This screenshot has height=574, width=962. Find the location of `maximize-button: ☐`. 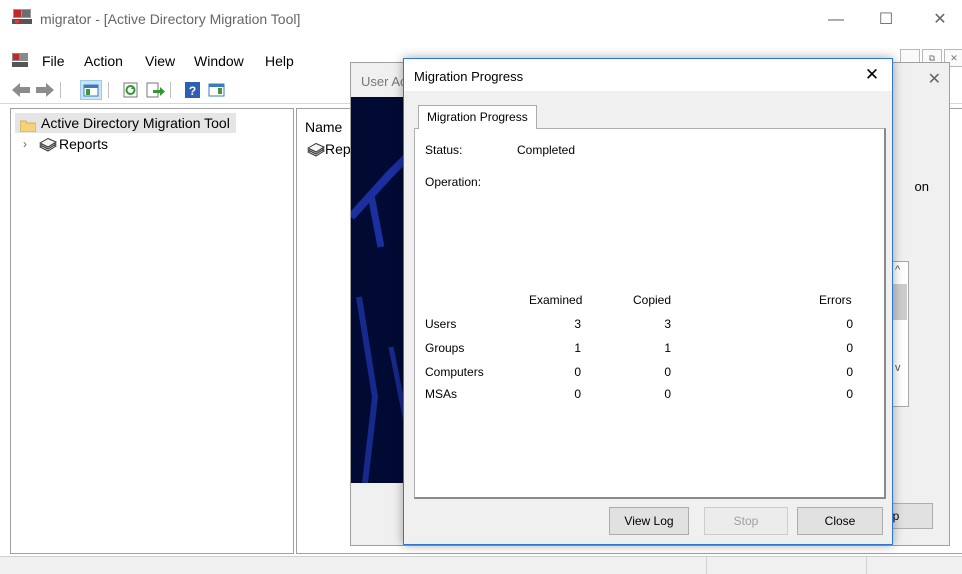

maximize-button: ☐ is located at coordinates (886, 20).